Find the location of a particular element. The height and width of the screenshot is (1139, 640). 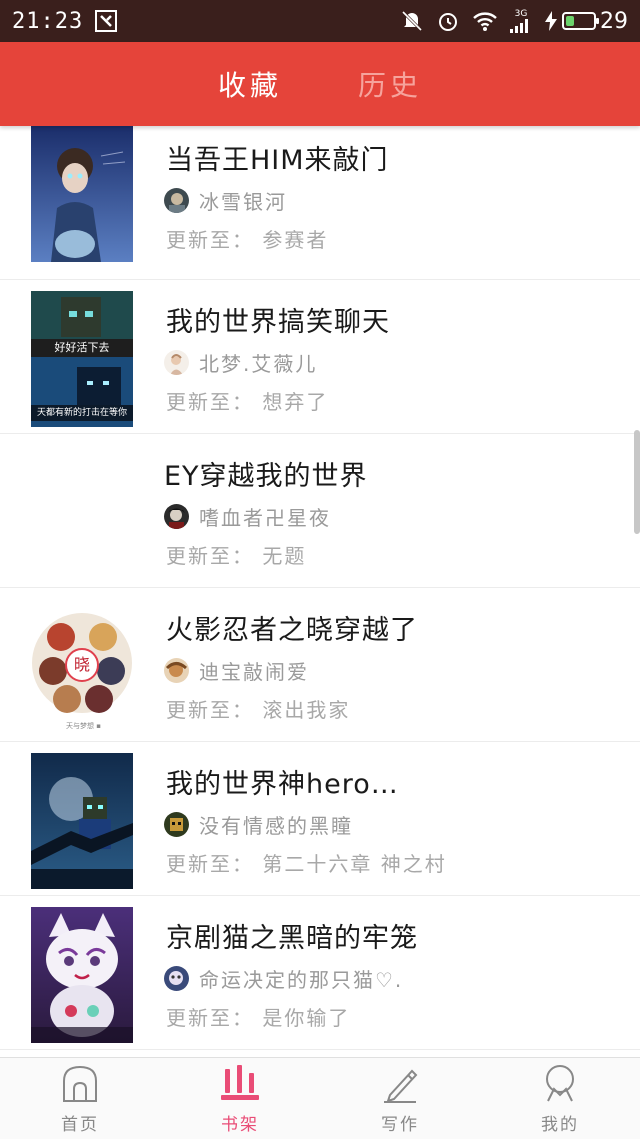

charging-icon is located at coordinates (551, 21).